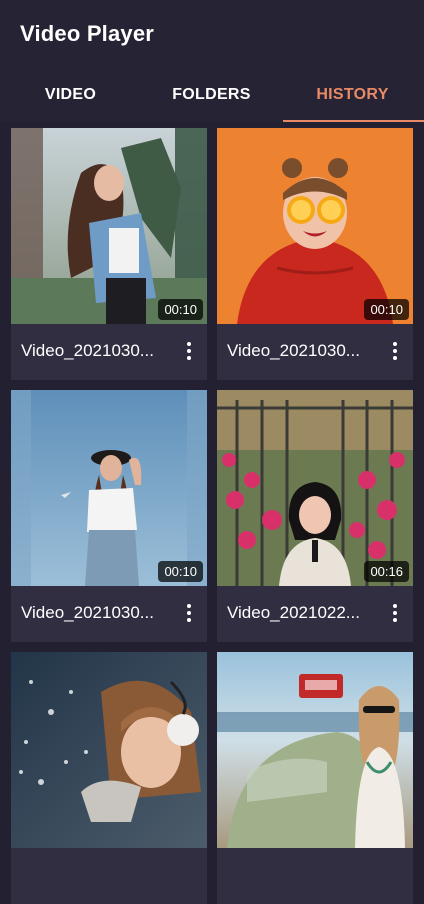  What do you see at coordinates (386, 571) in the screenshot?
I see `duration-badge: 00:16` at bounding box center [386, 571].